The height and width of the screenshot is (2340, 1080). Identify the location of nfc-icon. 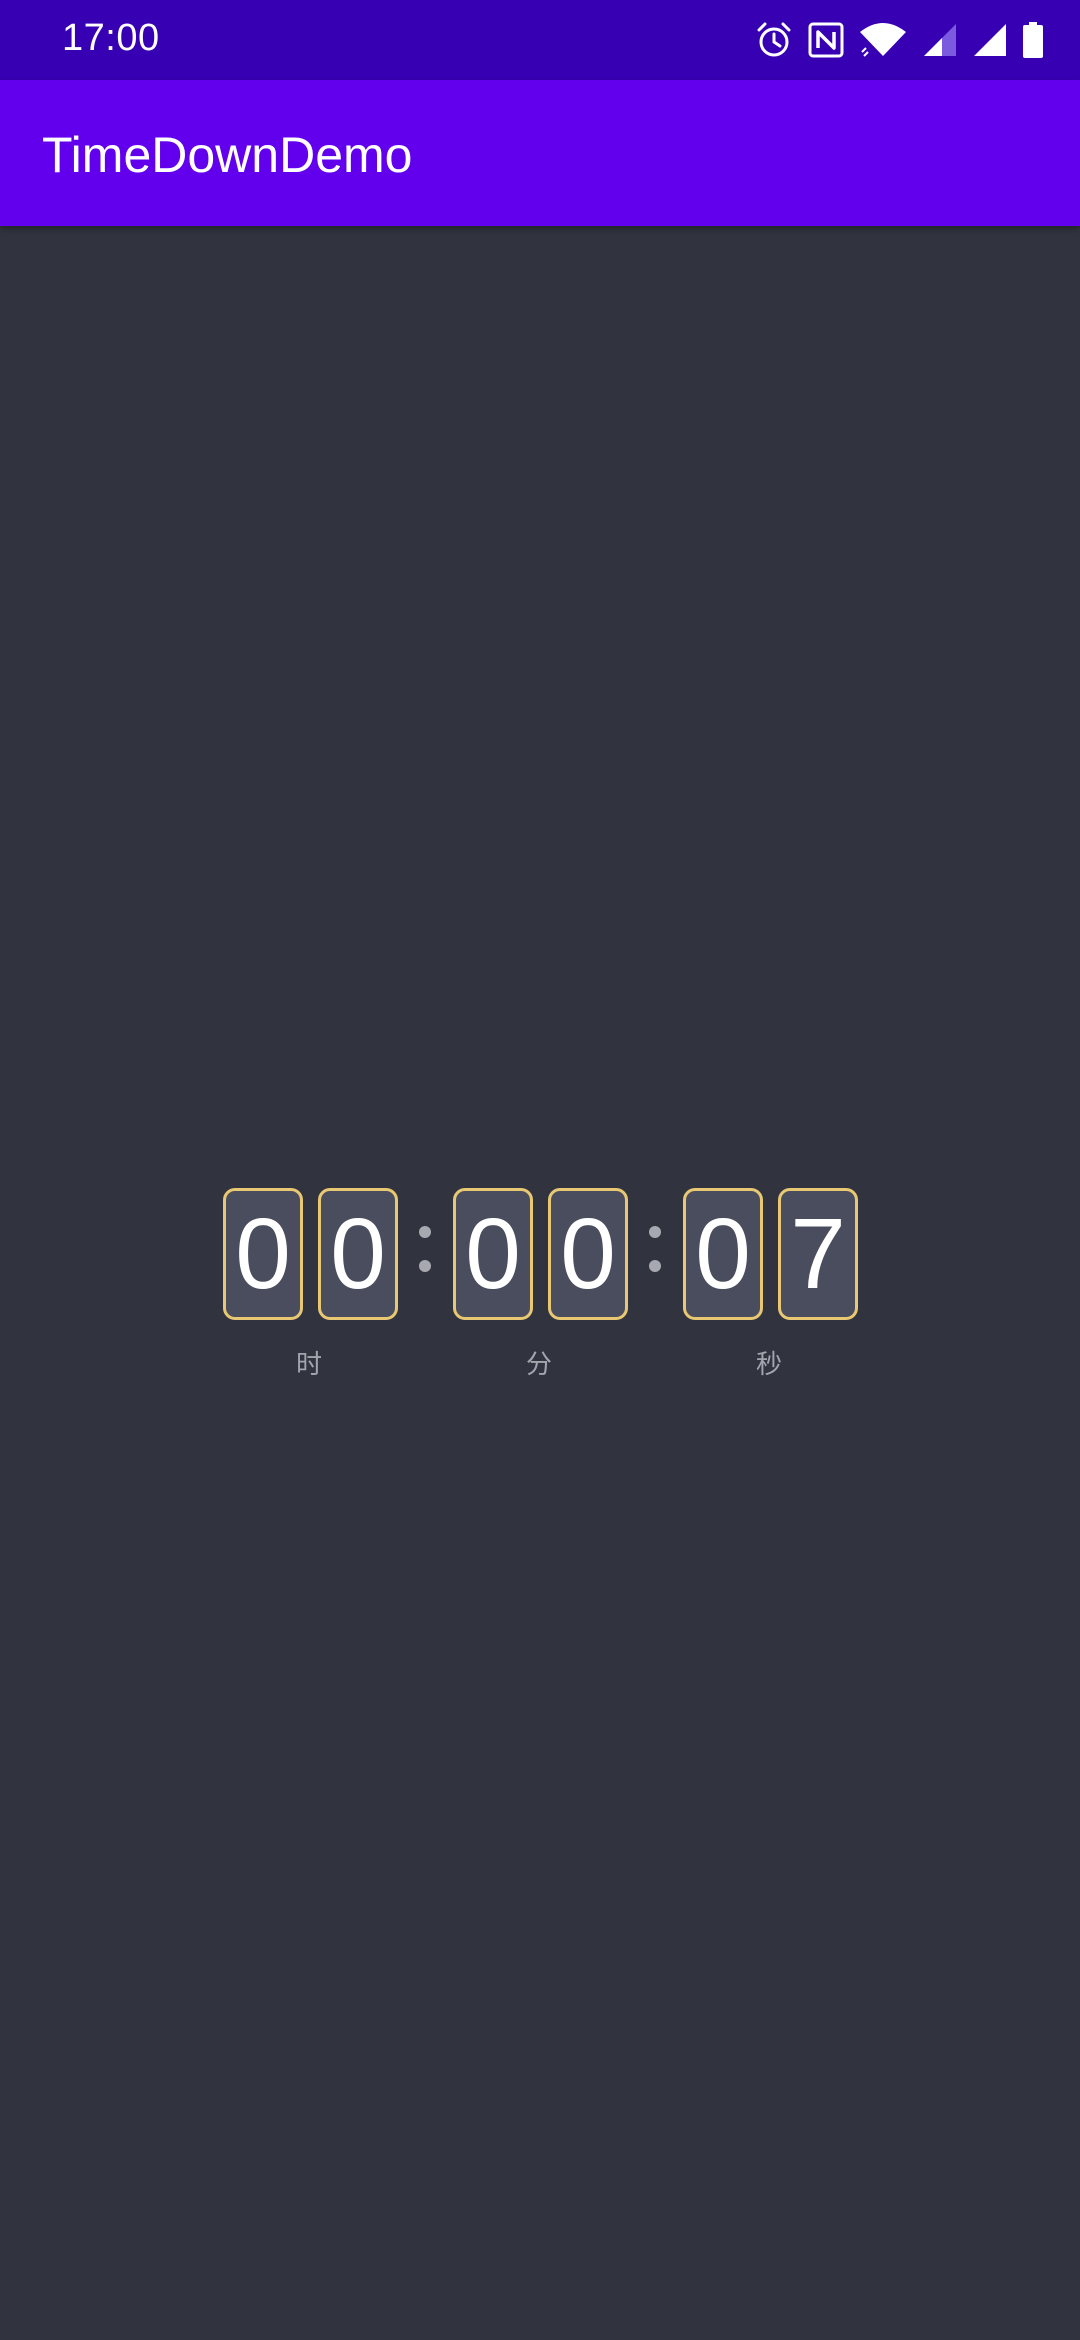
(826, 40).